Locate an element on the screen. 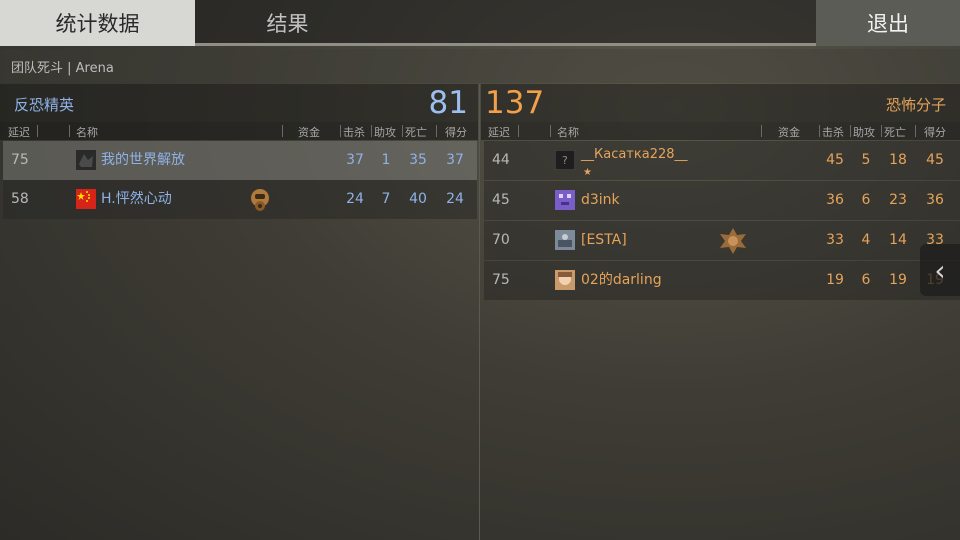 The image size is (960, 540). player-deaths: 23 is located at coordinates (898, 200).